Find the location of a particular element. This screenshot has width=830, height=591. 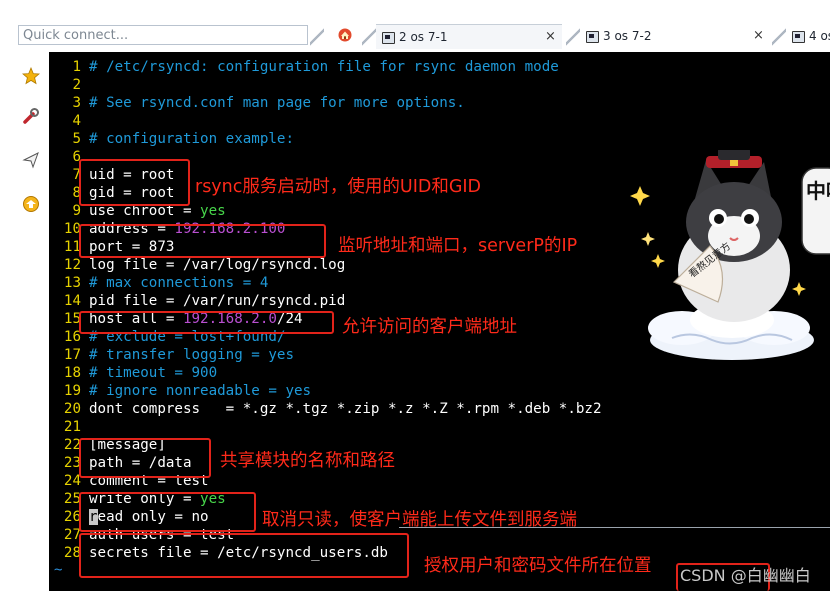

annotation-box-auth is located at coordinates (244, 555).